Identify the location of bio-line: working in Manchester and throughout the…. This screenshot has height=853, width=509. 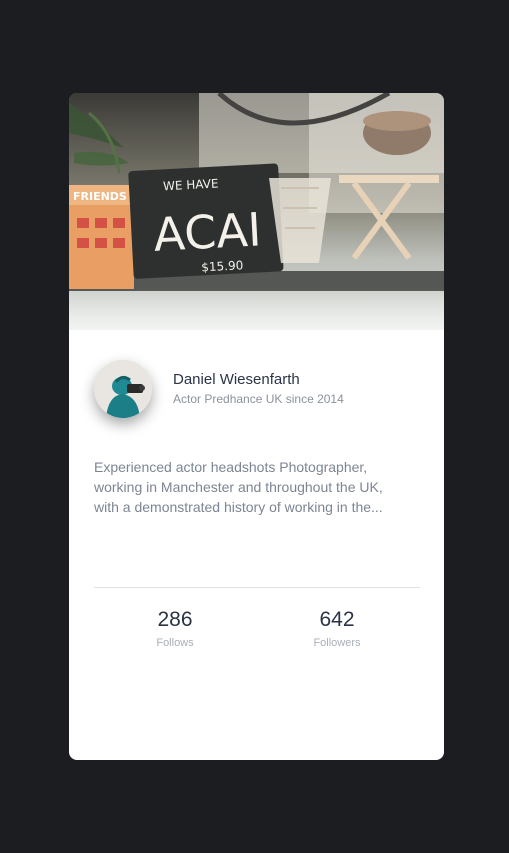
(238, 487).